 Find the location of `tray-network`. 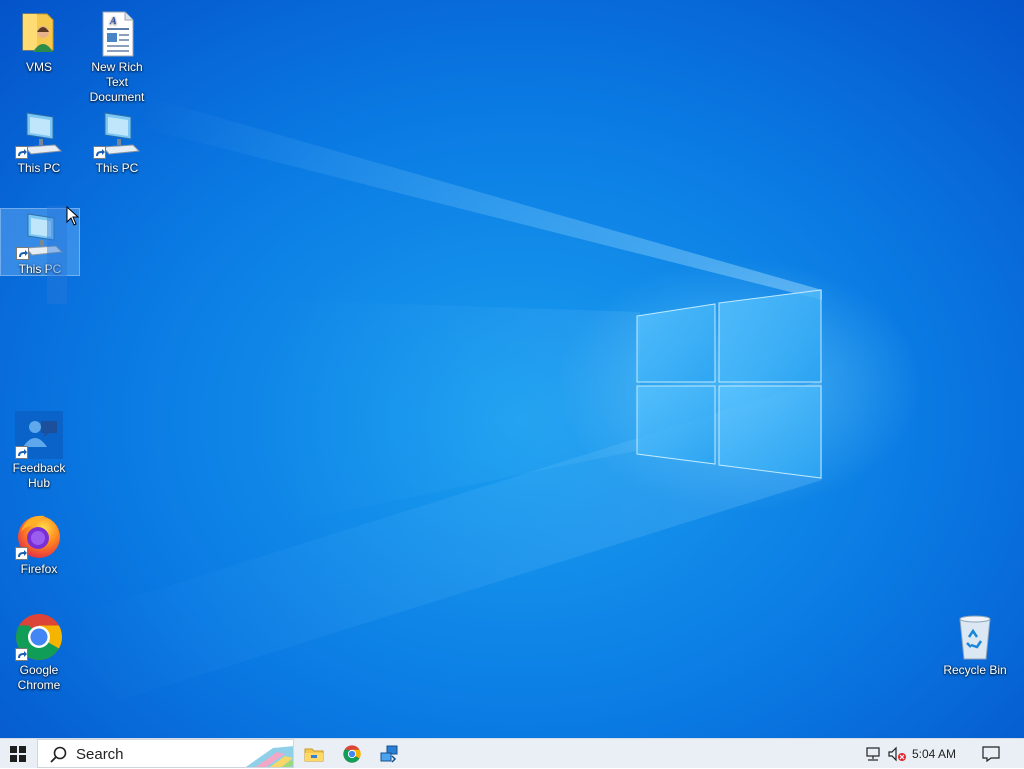

tray-network is located at coordinates (874, 754).